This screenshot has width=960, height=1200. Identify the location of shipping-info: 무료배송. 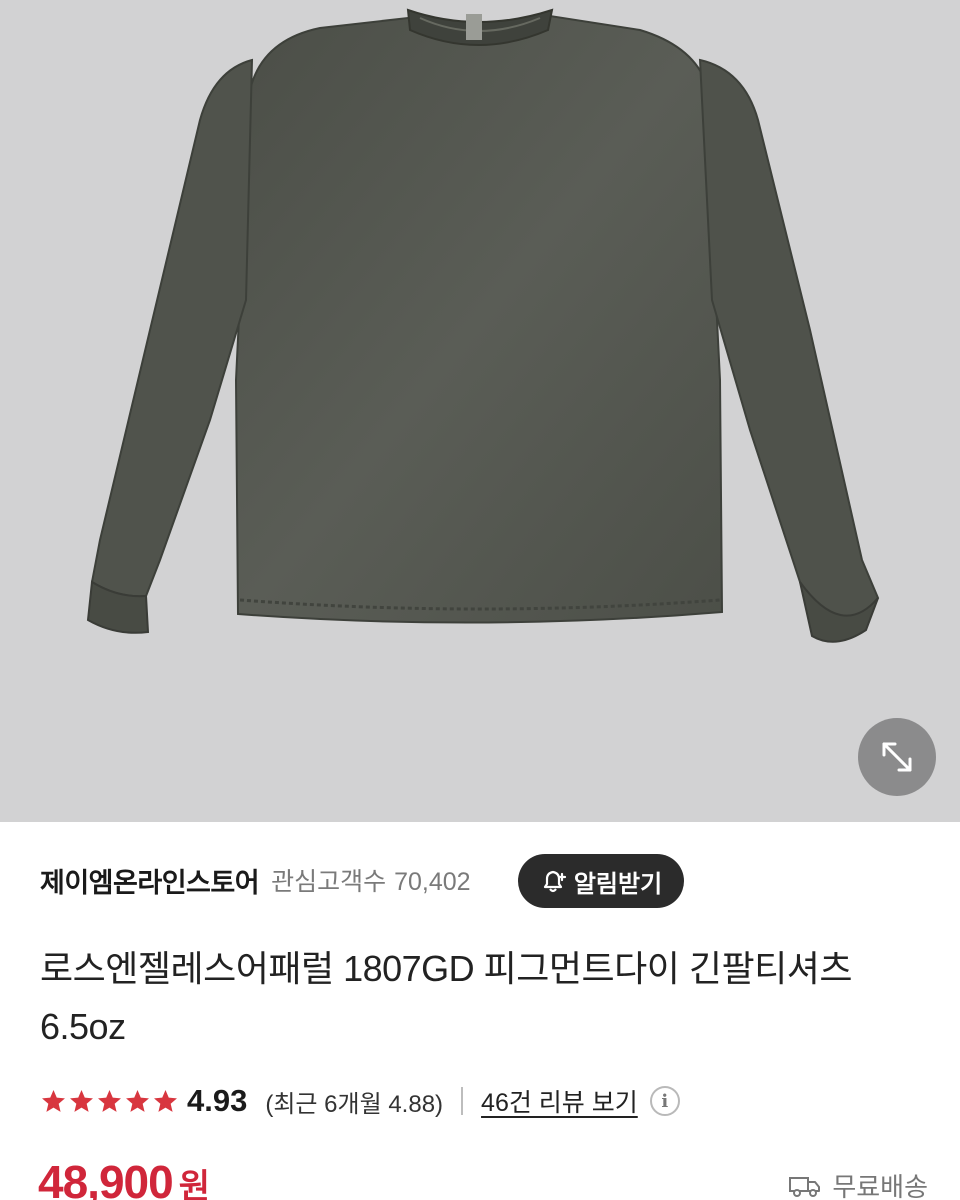
(858, 1183).